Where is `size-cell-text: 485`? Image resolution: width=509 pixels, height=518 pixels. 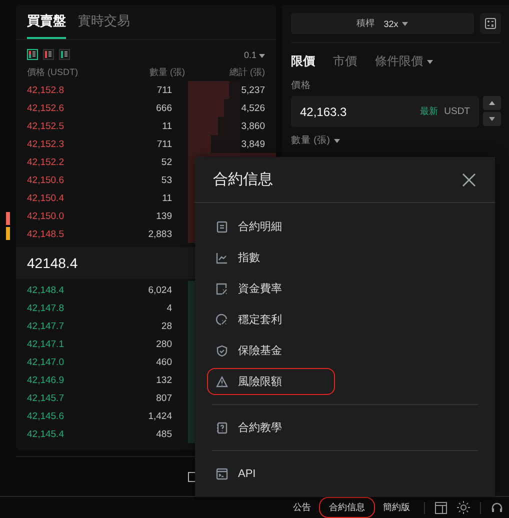
size-cell-text: 485 is located at coordinates (164, 434).